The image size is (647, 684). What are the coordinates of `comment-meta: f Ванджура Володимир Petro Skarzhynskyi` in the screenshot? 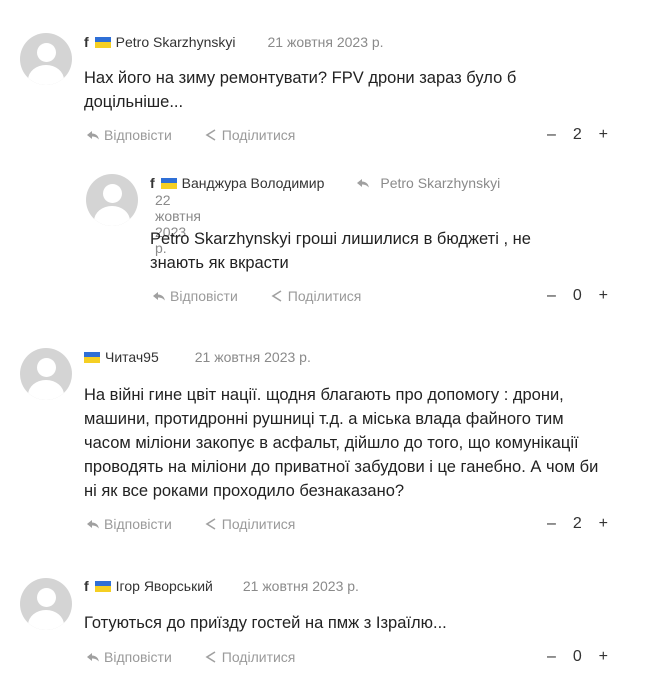 It's located at (325, 183).